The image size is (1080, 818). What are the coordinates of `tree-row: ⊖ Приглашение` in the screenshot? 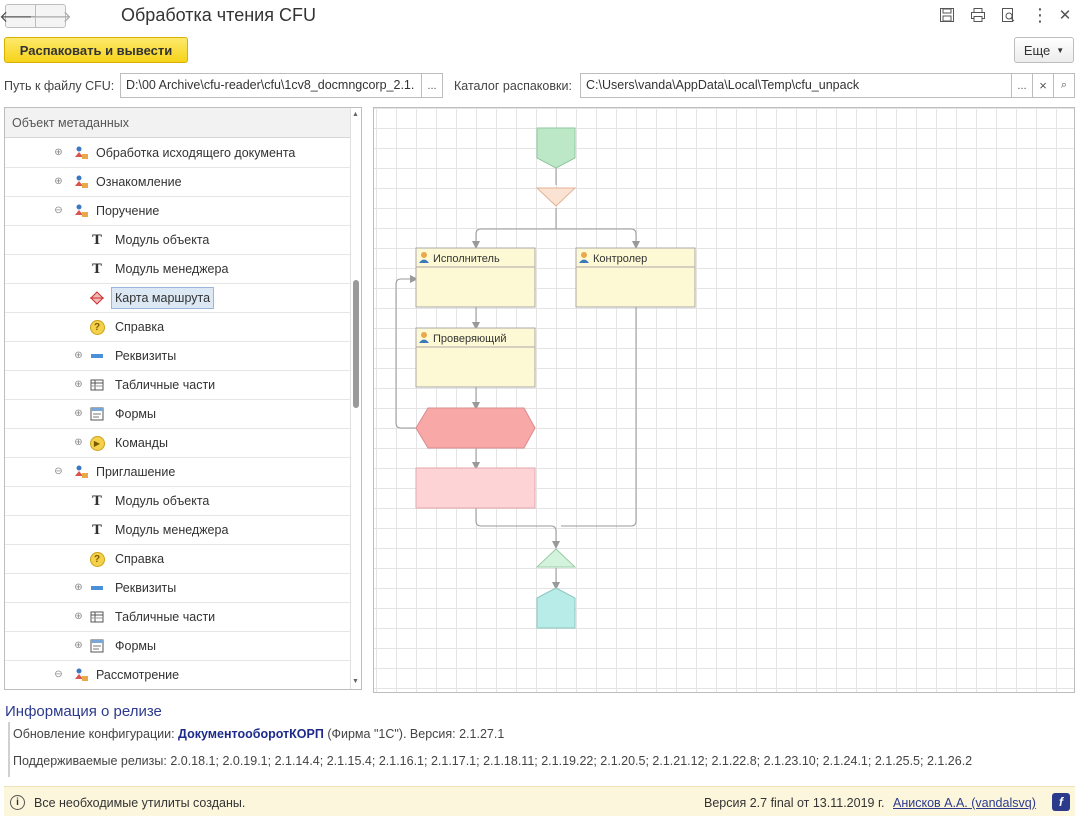 It's located at (178, 472).